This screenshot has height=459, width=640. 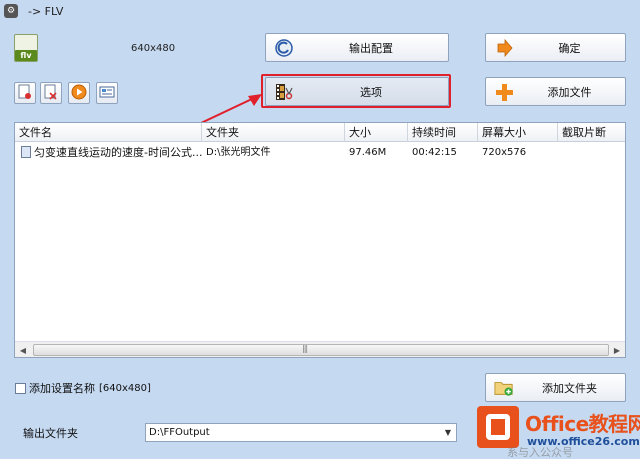 I want to click on add-file-button: 添加文件, so click(x=555, y=91).